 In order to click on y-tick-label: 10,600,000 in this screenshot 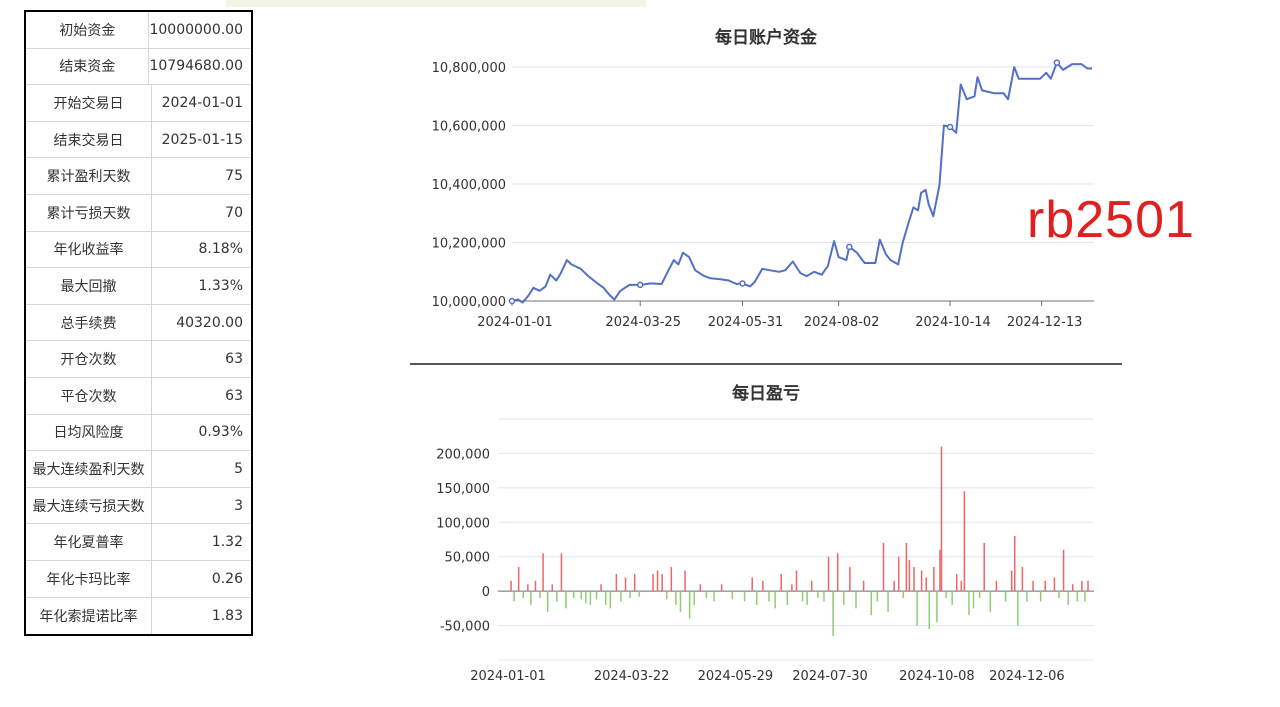, I will do `click(469, 127)`.